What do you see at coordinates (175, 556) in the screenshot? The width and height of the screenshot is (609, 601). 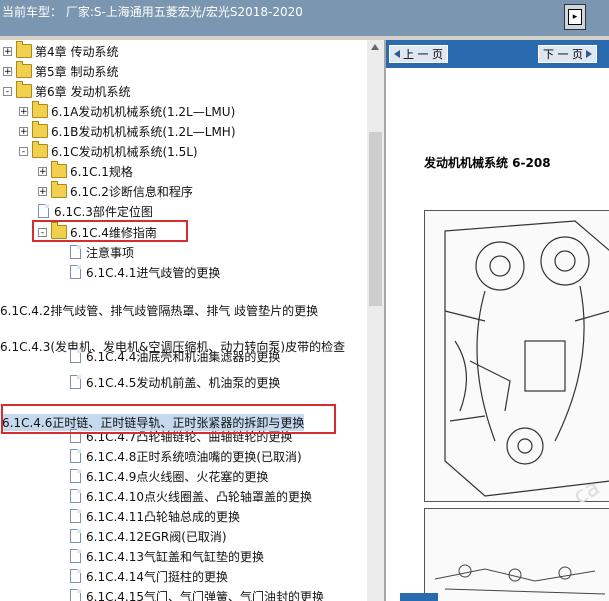 I see `tree-item-label: 6.1C.4.13气缸盖和气缸垫的更换` at bounding box center [175, 556].